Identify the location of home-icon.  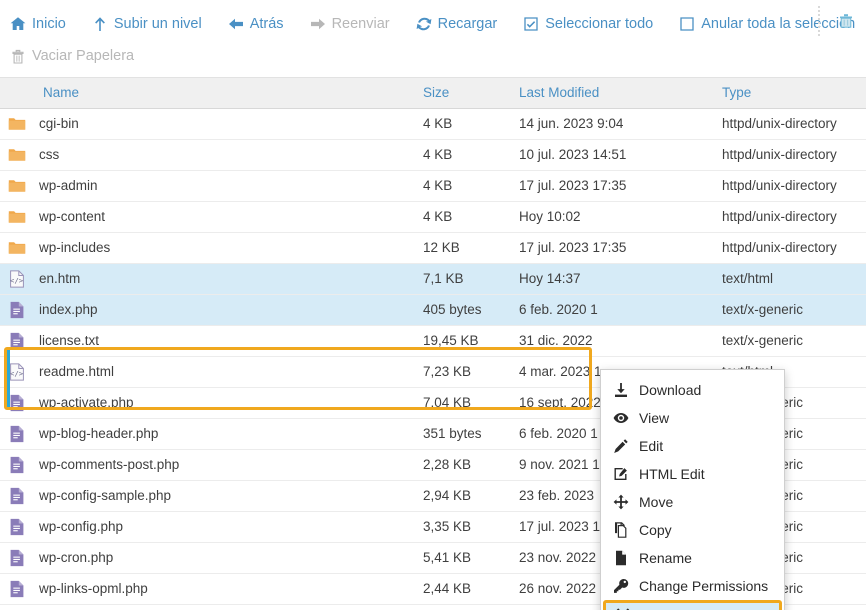
(18, 24).